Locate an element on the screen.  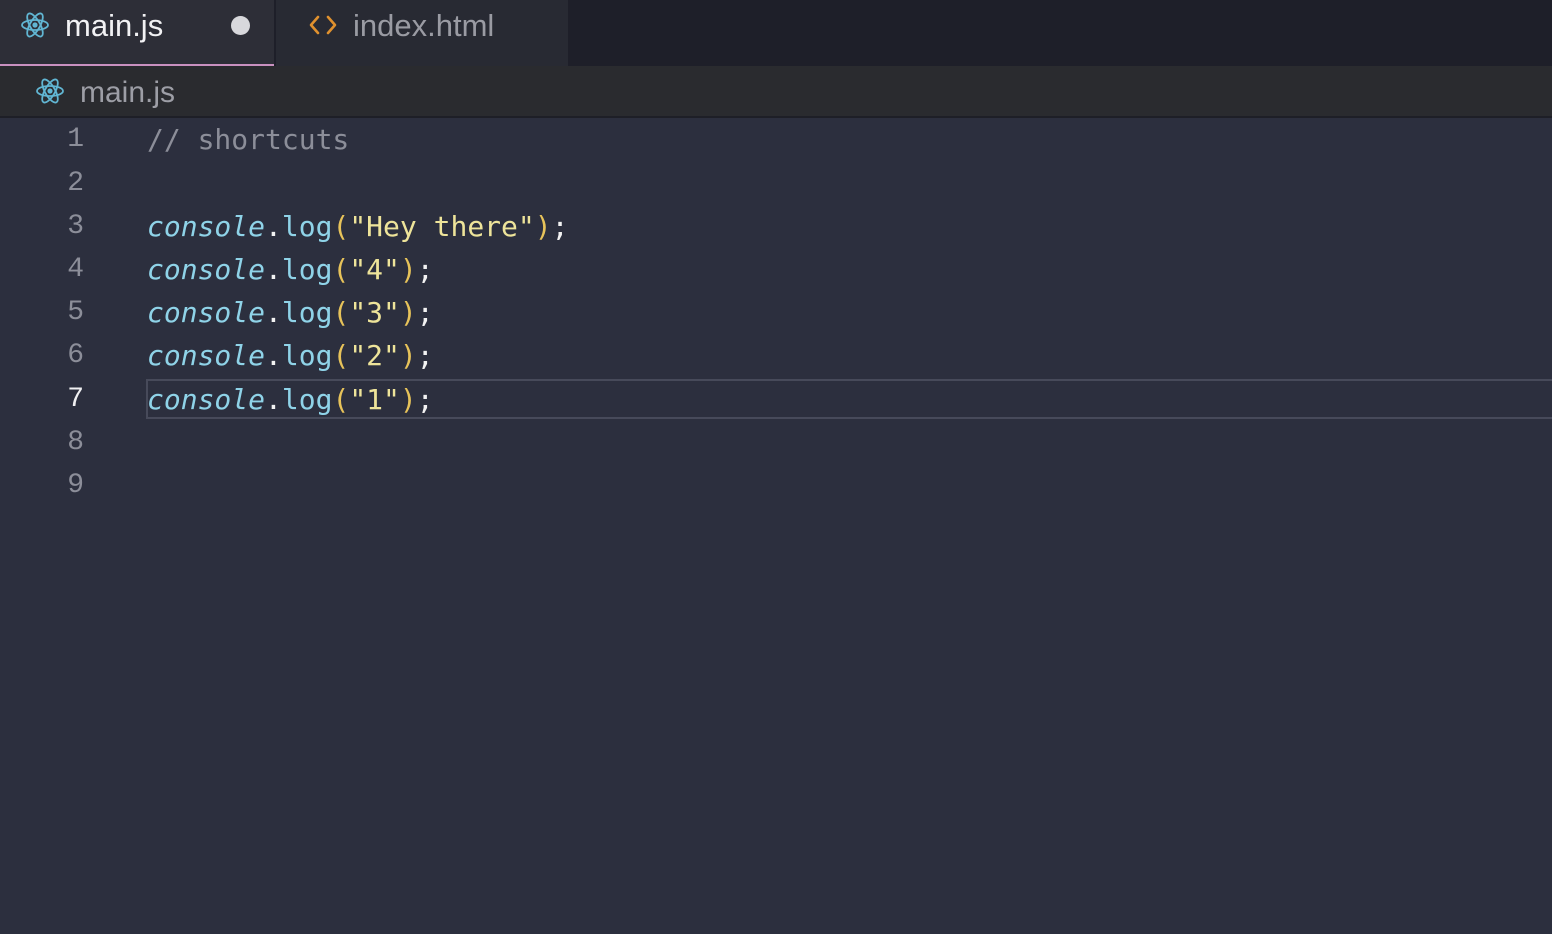
line-code: console.log("4"); is located at coordinates (290, 269).